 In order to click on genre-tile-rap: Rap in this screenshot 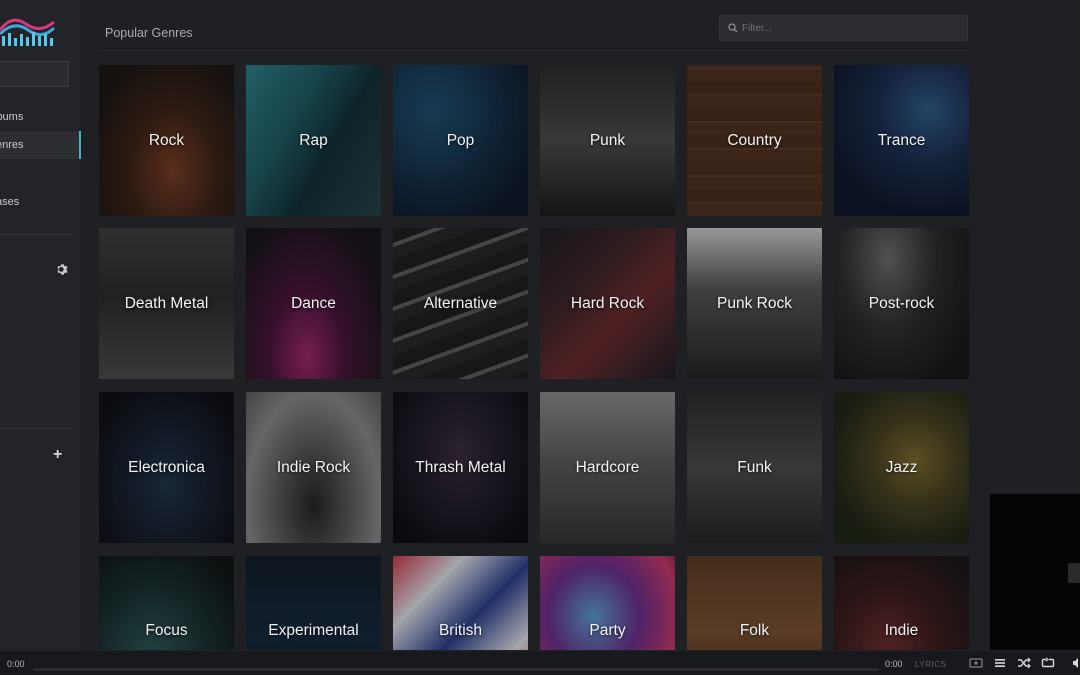, I will do `click(313, 140)`.